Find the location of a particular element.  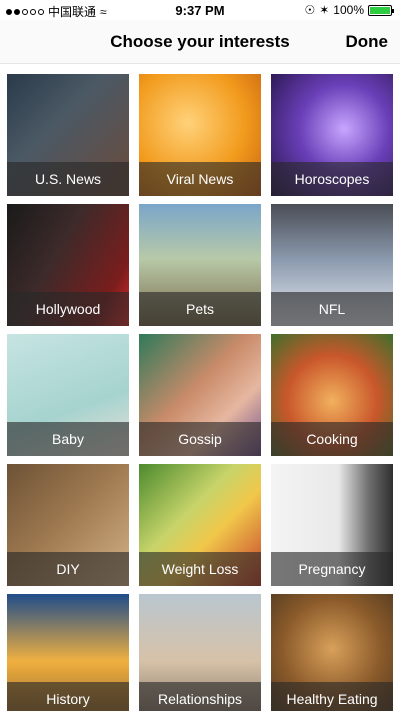

interest-label: Weight Loss is located at coordinates (200, 569).